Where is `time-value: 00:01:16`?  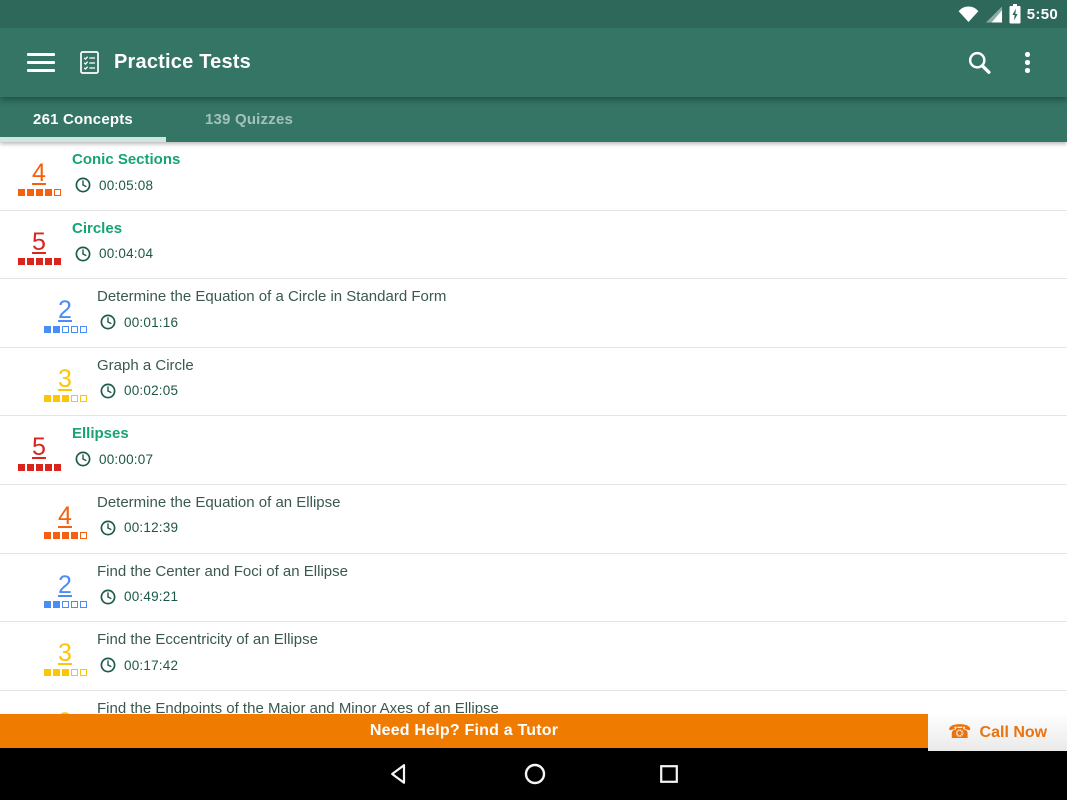 time-value: 00:01:16 is located at coordinates (151, 322).